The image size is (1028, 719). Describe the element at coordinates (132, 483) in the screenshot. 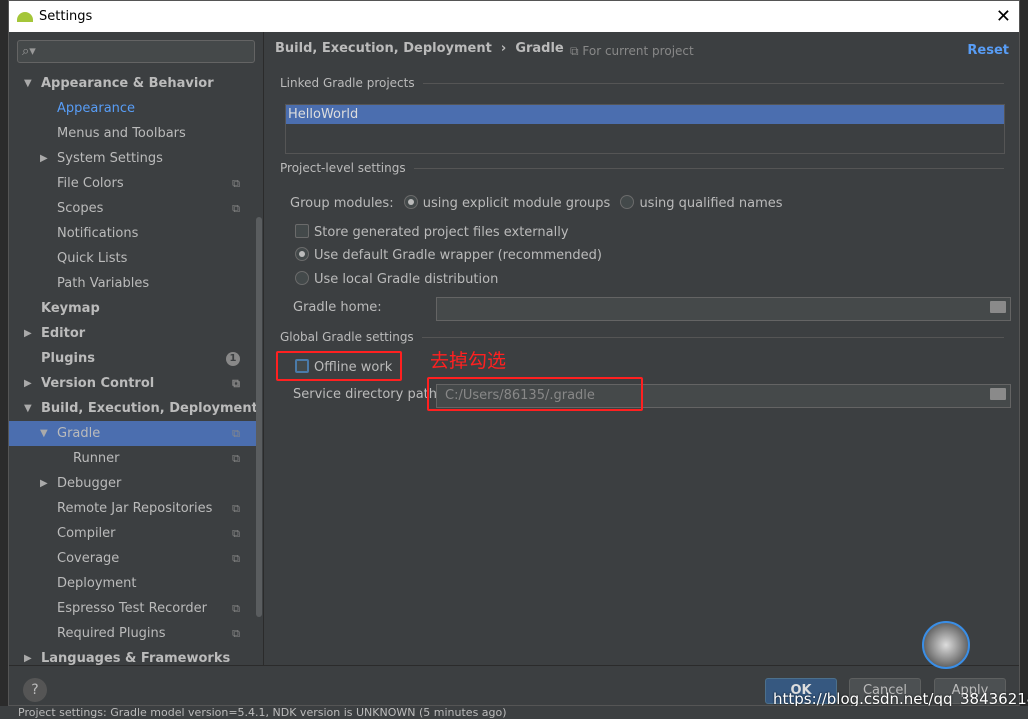

I see `sidebar-item: ▶ Debugger` at that location.